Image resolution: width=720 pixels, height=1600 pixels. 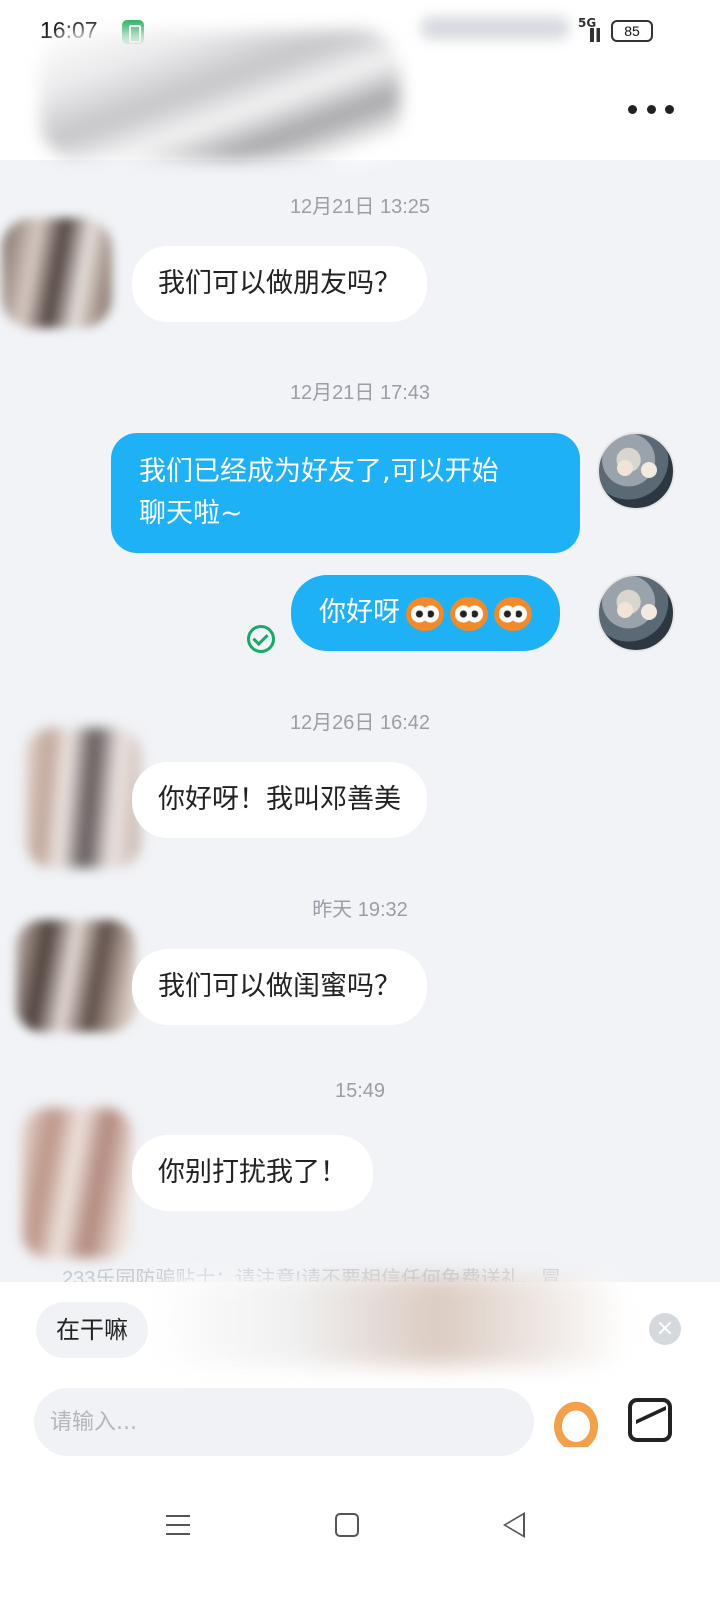 What do you see at coordinates (632, 31) in the screenshot?
I see `battery-level: 85` at bounding box center [632, 31].